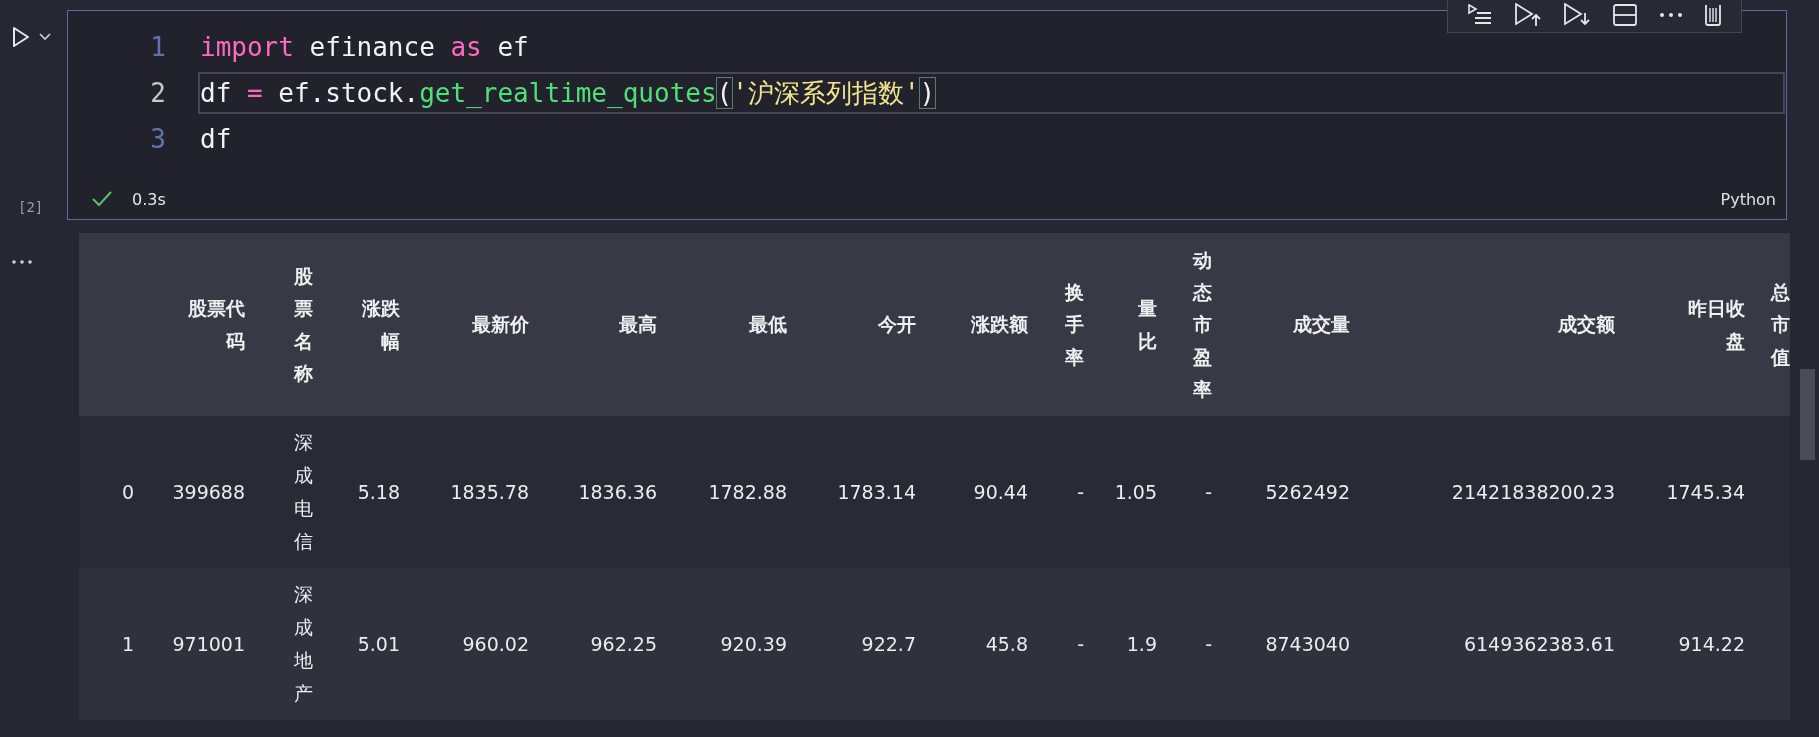 The height and width of the screenshot is (737, 1819). Describe the element at coordinates (1539, 644) in the screenshot. I see `table-cell: 6149362383.61` at that location.